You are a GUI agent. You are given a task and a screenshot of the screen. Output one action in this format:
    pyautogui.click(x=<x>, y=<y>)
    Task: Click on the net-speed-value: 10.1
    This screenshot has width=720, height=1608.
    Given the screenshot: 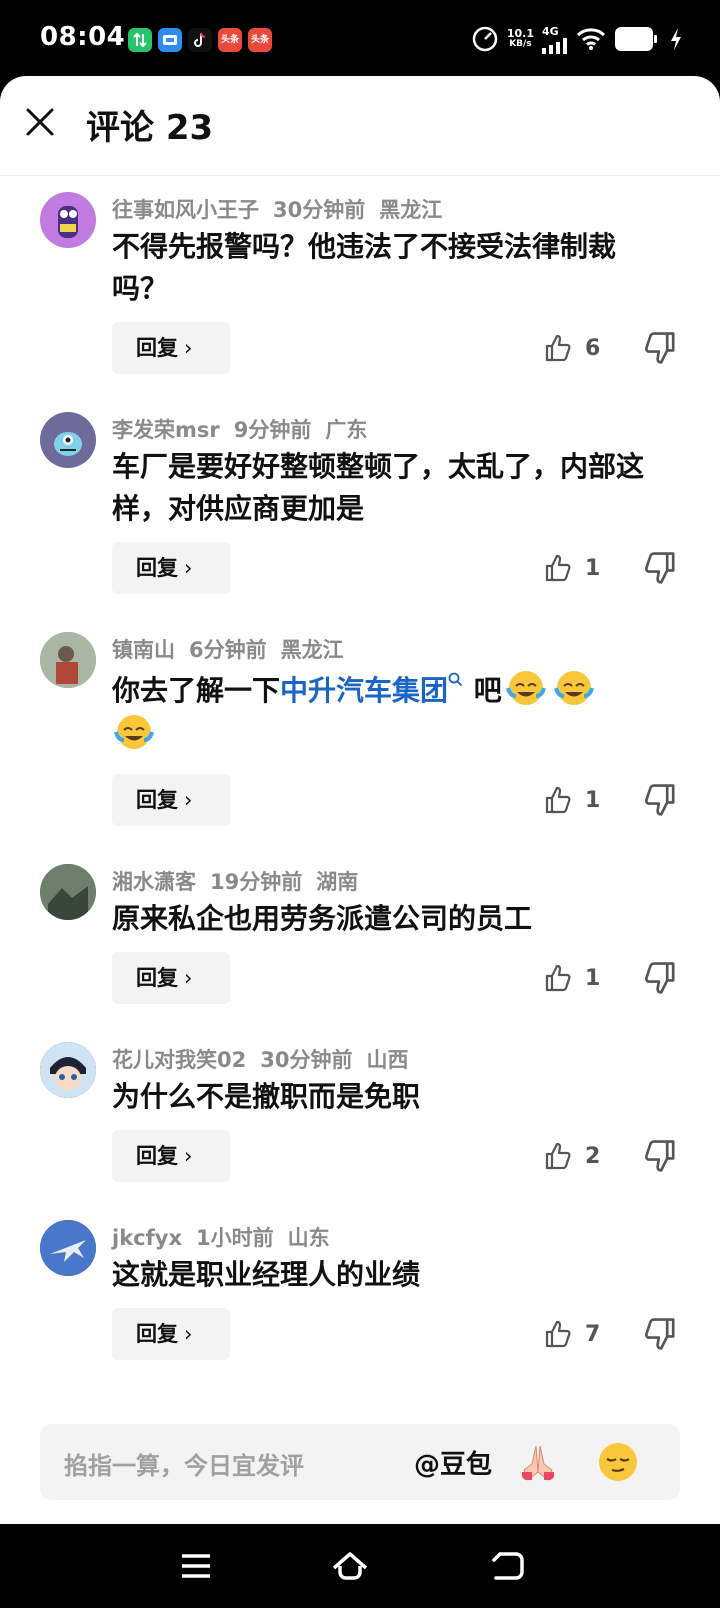 What is the action you would take?
    pyautogui.click(x=520, y=33)
    